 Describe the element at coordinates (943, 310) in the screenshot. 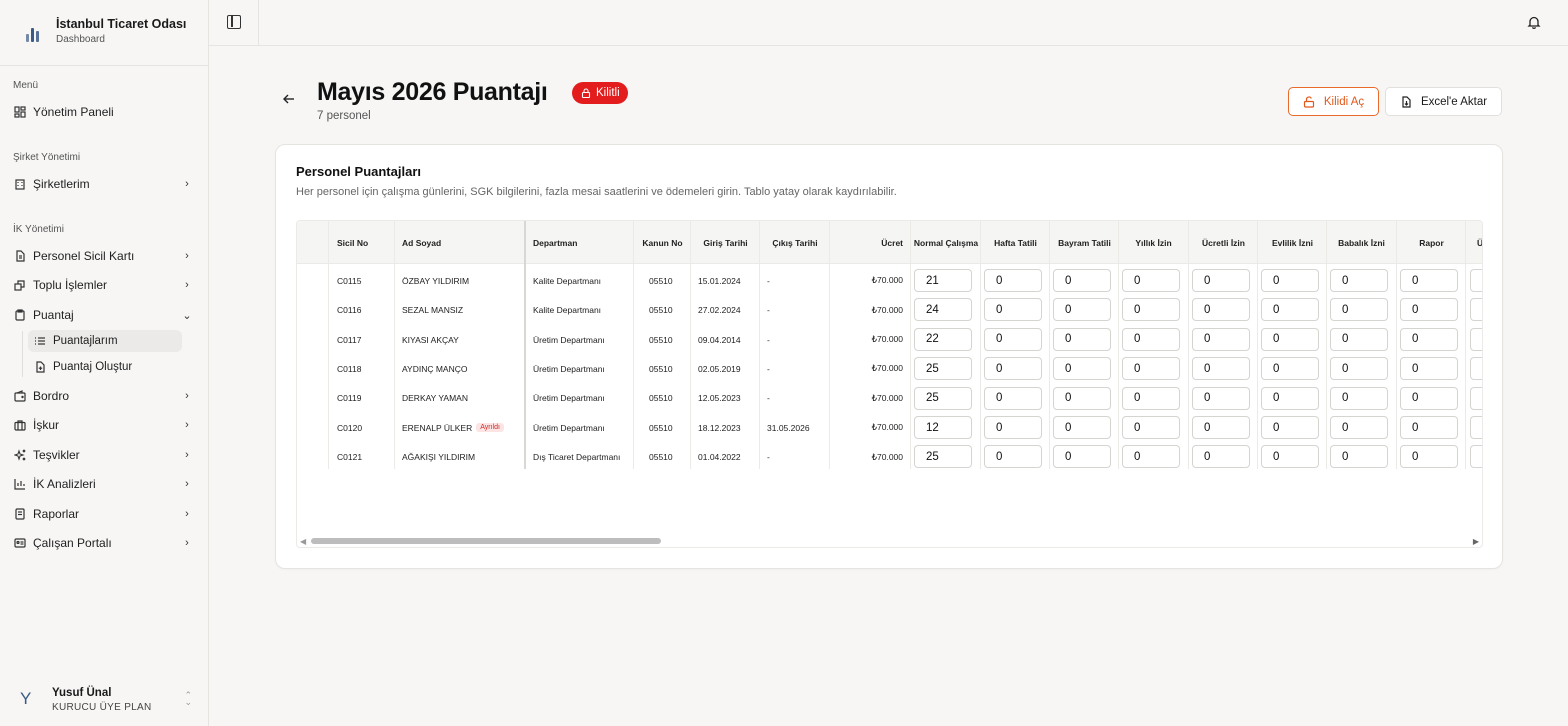

I see `day-count-input: 24` at that location.